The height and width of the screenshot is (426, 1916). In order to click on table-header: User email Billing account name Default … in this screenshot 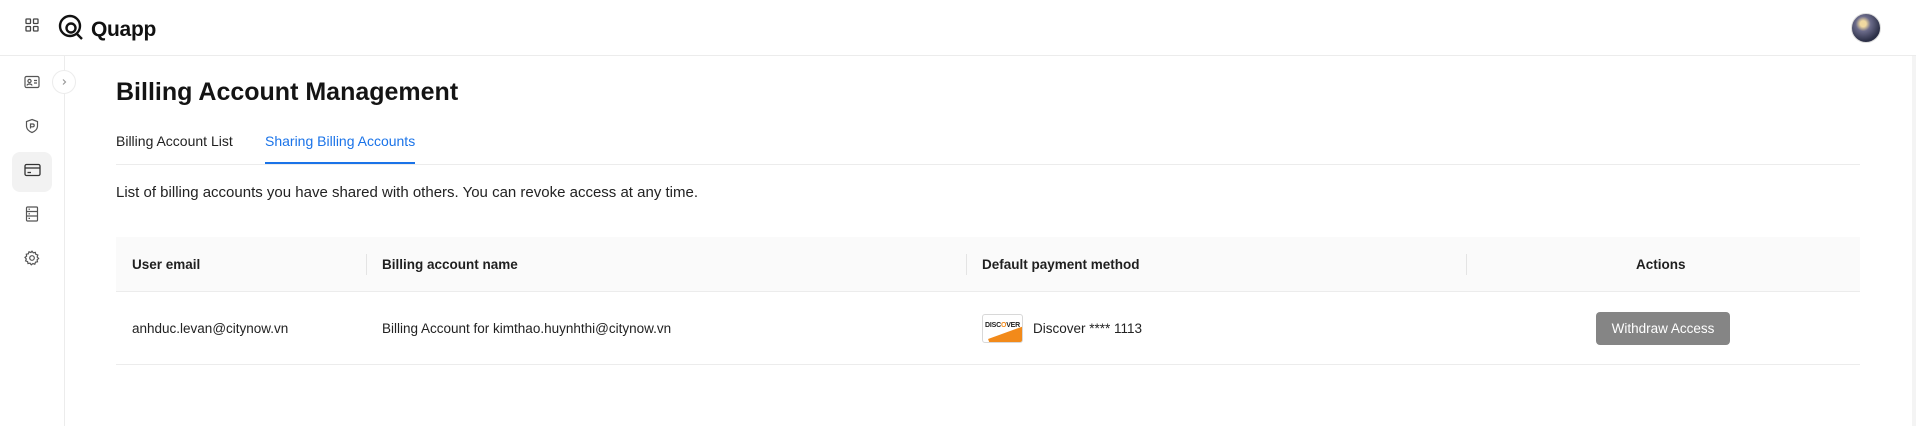, I will do `click(988, 264)`.